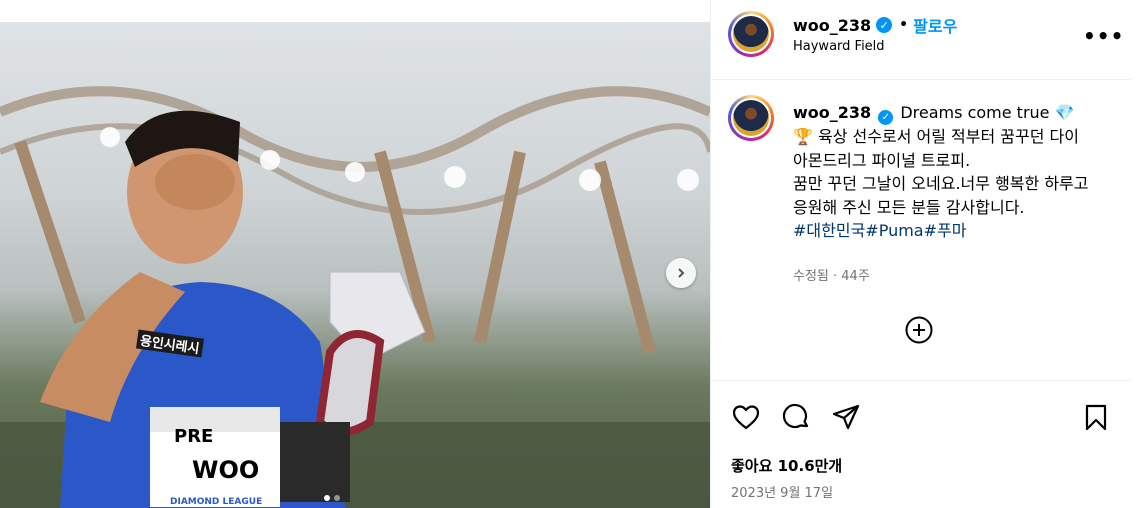  Describe the element at coordinates (332, 498) in the screenshot. I see `carousel-dots` at that location.